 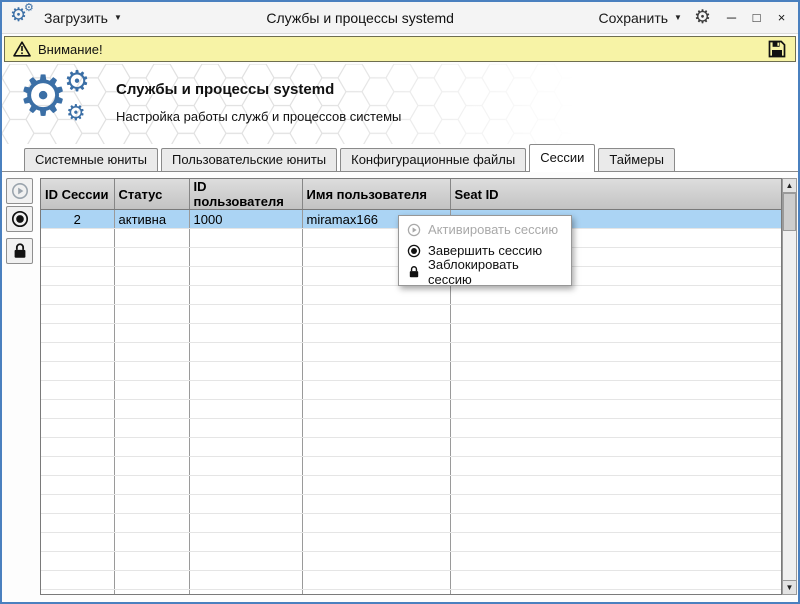 What do you see at coordinates (789, 587) in the screenshot?
I see `scroll-down-button: ▼` at bounding box center [789, 587].